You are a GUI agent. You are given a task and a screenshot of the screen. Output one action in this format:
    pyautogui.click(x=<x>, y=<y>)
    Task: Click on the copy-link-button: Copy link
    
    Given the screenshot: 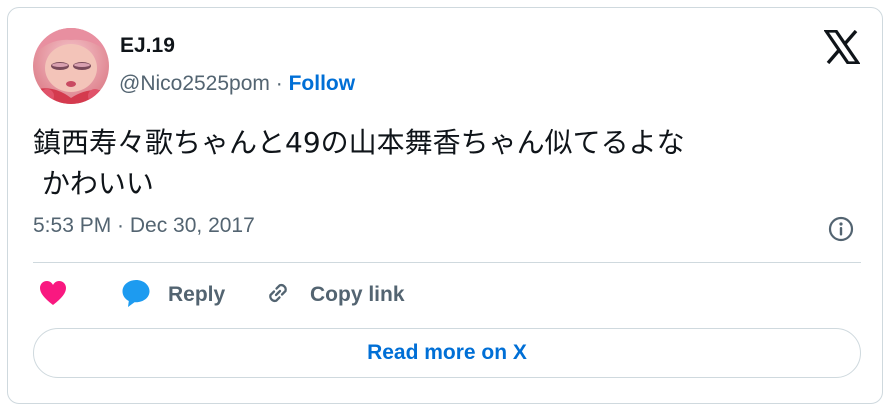 What is the action you would take?
    pyautogui.click(x=334, y=295)
    